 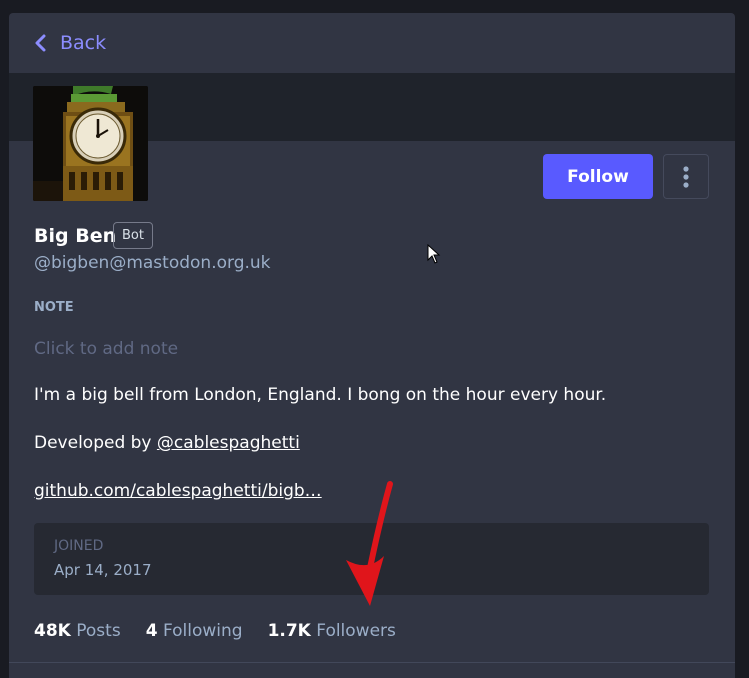 I want to click on joined-label: JOINED, so click(x=79, y=546).